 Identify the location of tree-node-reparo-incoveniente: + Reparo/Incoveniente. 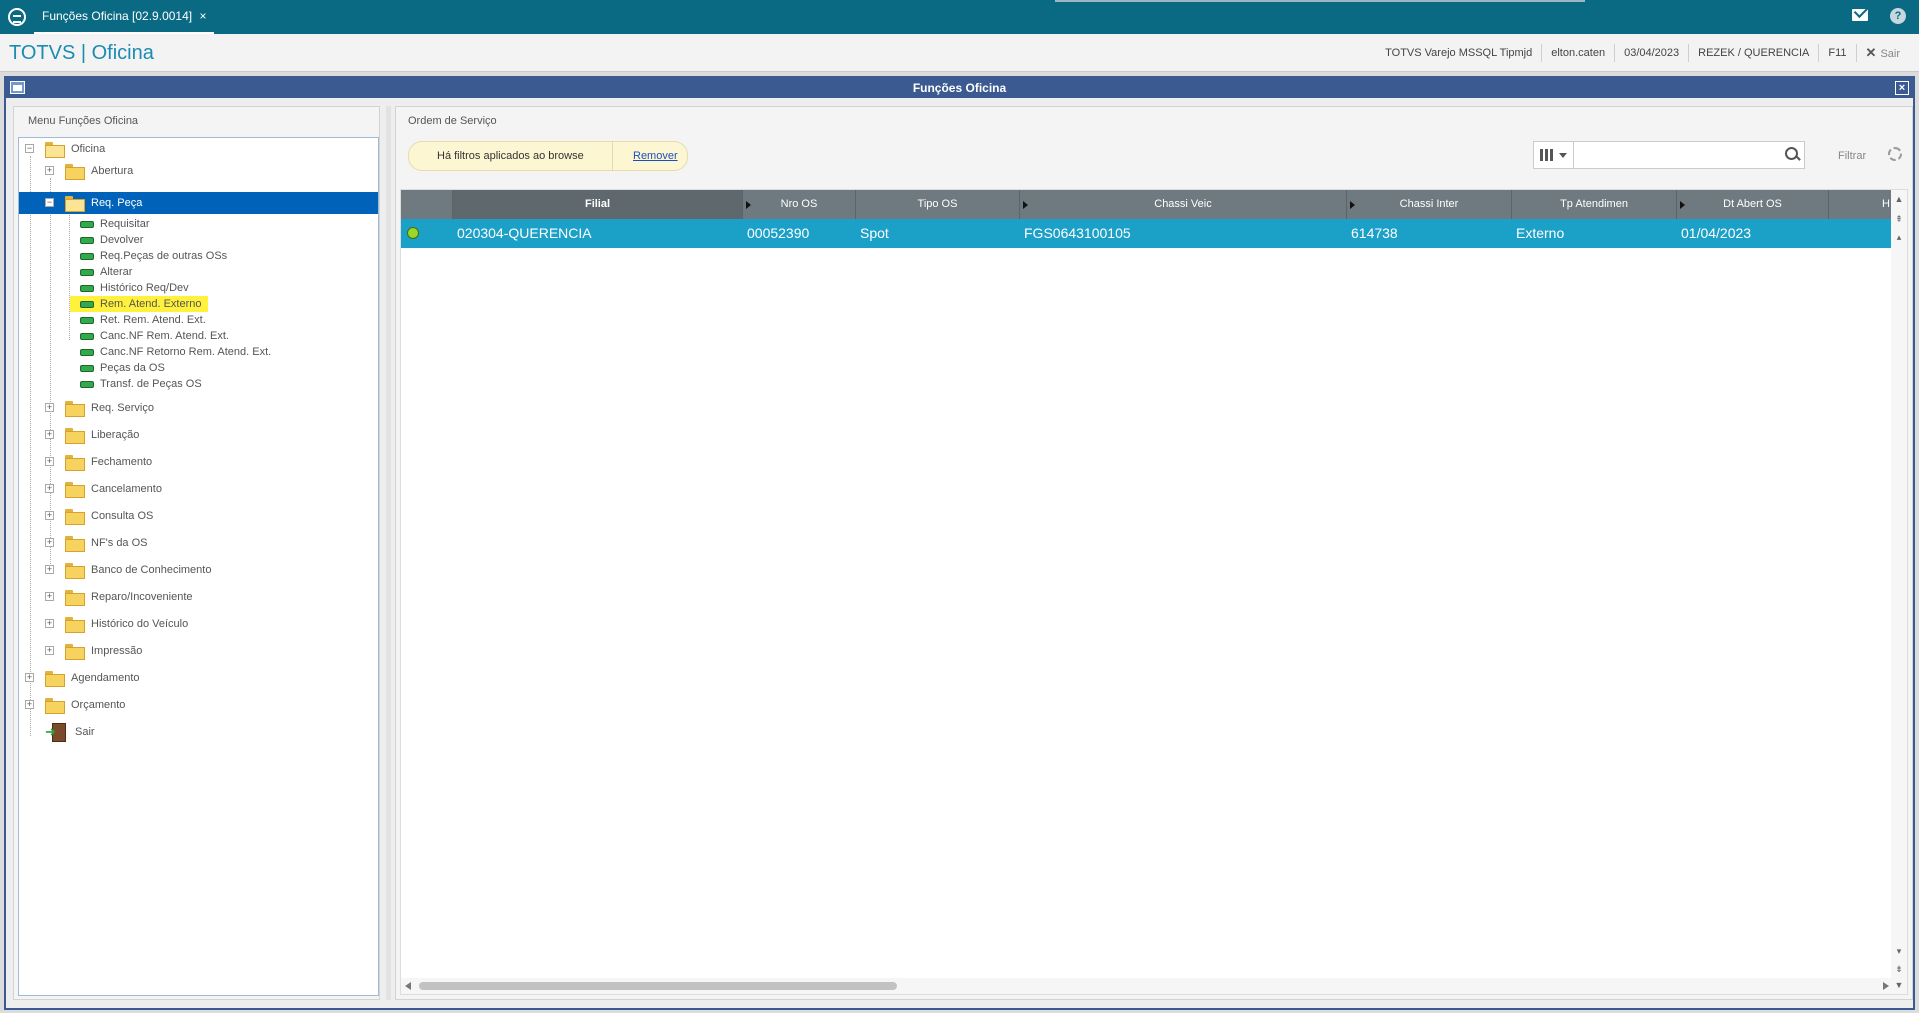
(119, 597).